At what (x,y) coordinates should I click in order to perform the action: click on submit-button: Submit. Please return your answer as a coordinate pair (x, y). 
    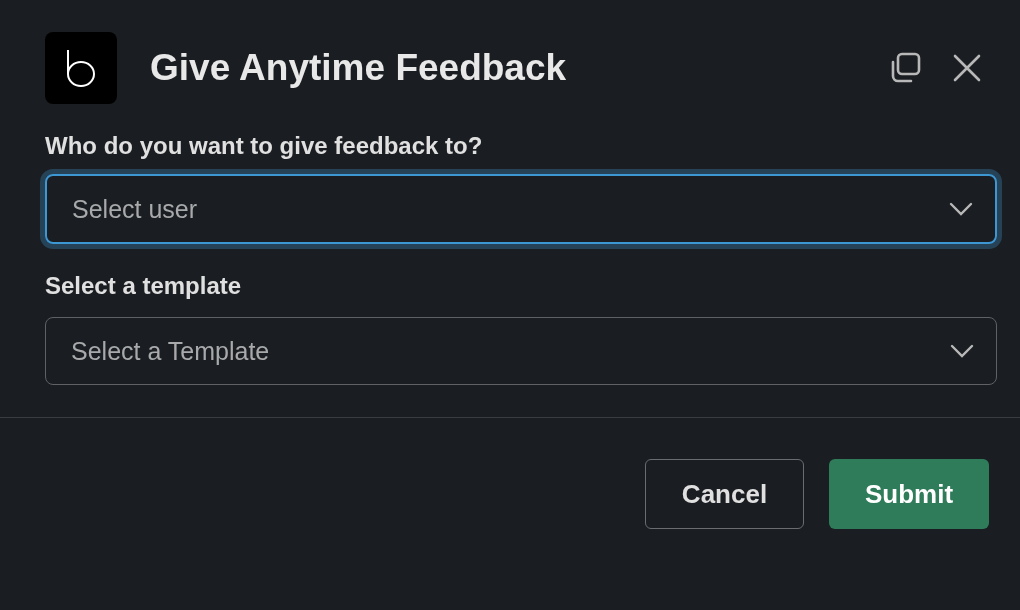
    Looking at the image, I should click on (909, 494).